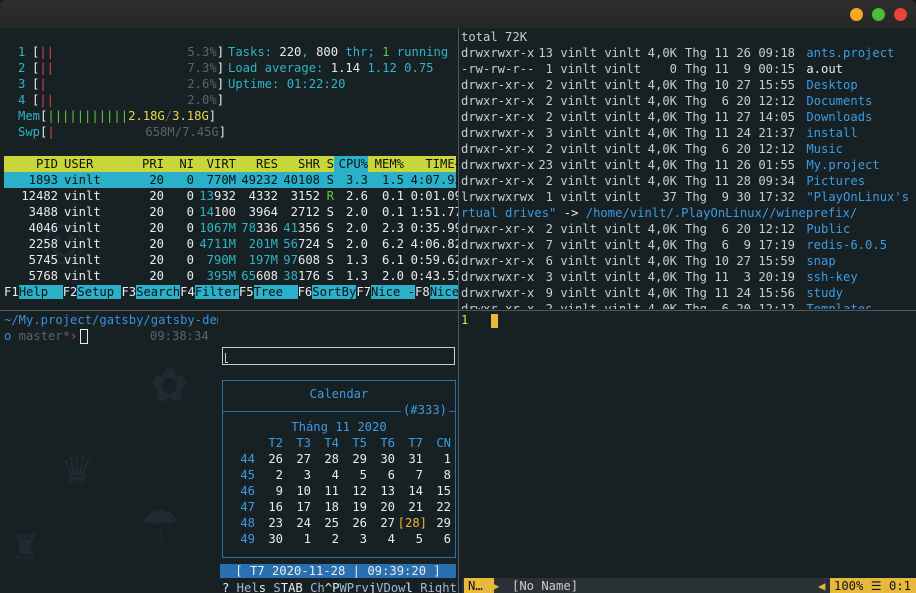 This screenshot has height=593, width=916. I want to click on calendar-day: 22, so click(440, 507).